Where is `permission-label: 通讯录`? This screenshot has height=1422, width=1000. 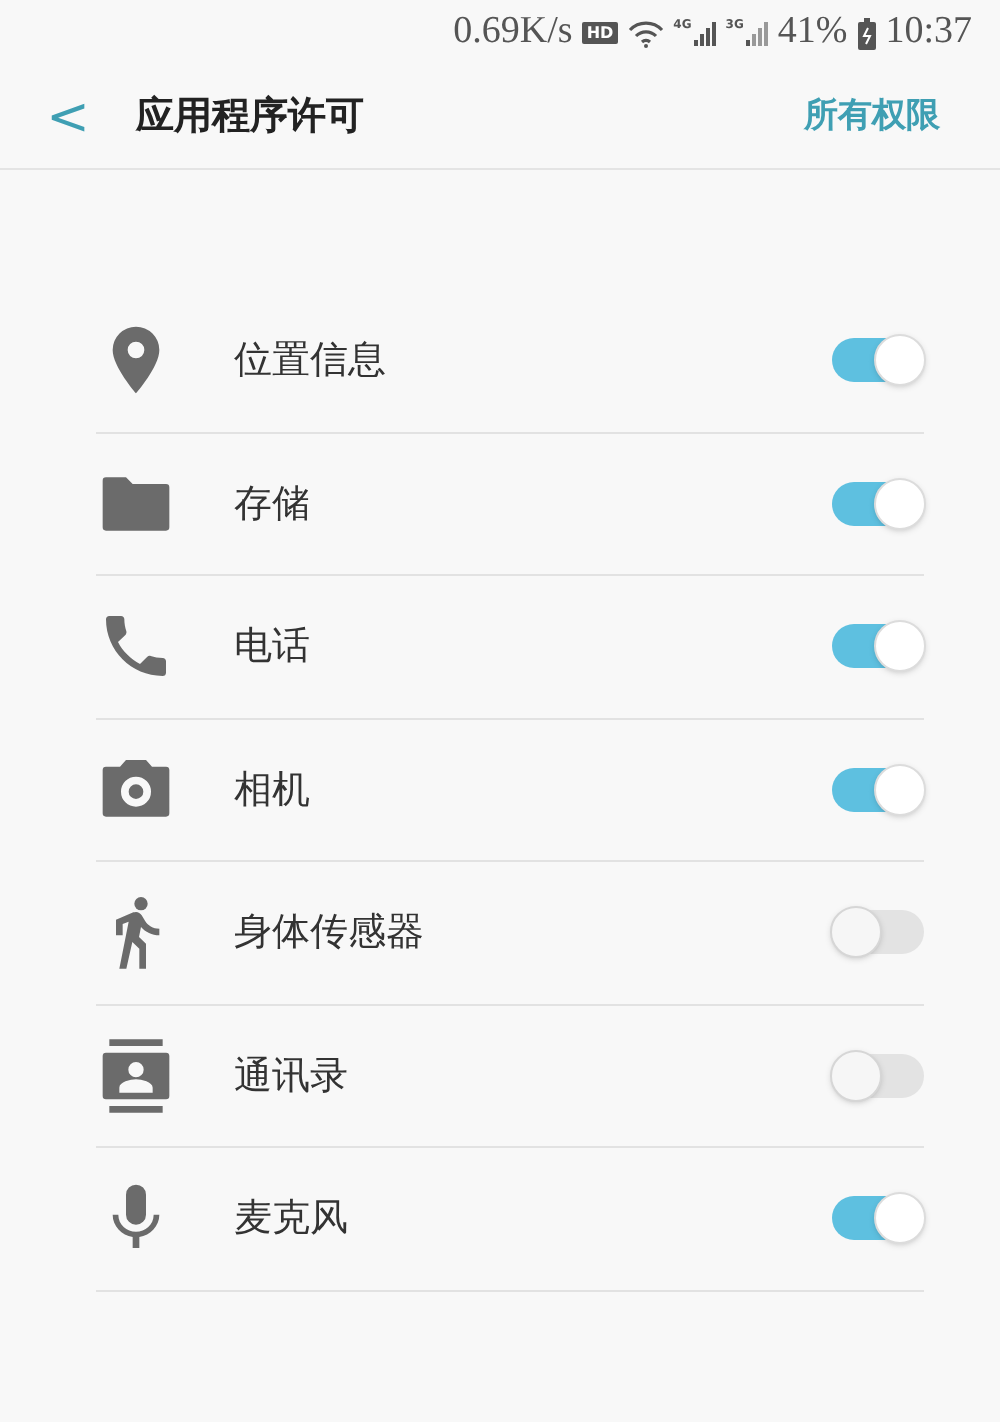 permission-label: 通讯录 is located at coordinates (291, 1076).